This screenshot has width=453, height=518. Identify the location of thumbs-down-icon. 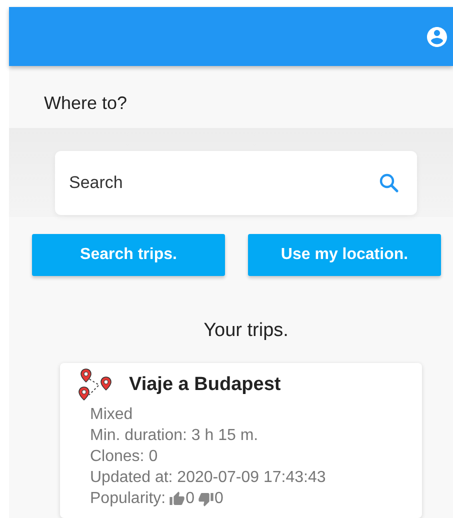
(206, 498).